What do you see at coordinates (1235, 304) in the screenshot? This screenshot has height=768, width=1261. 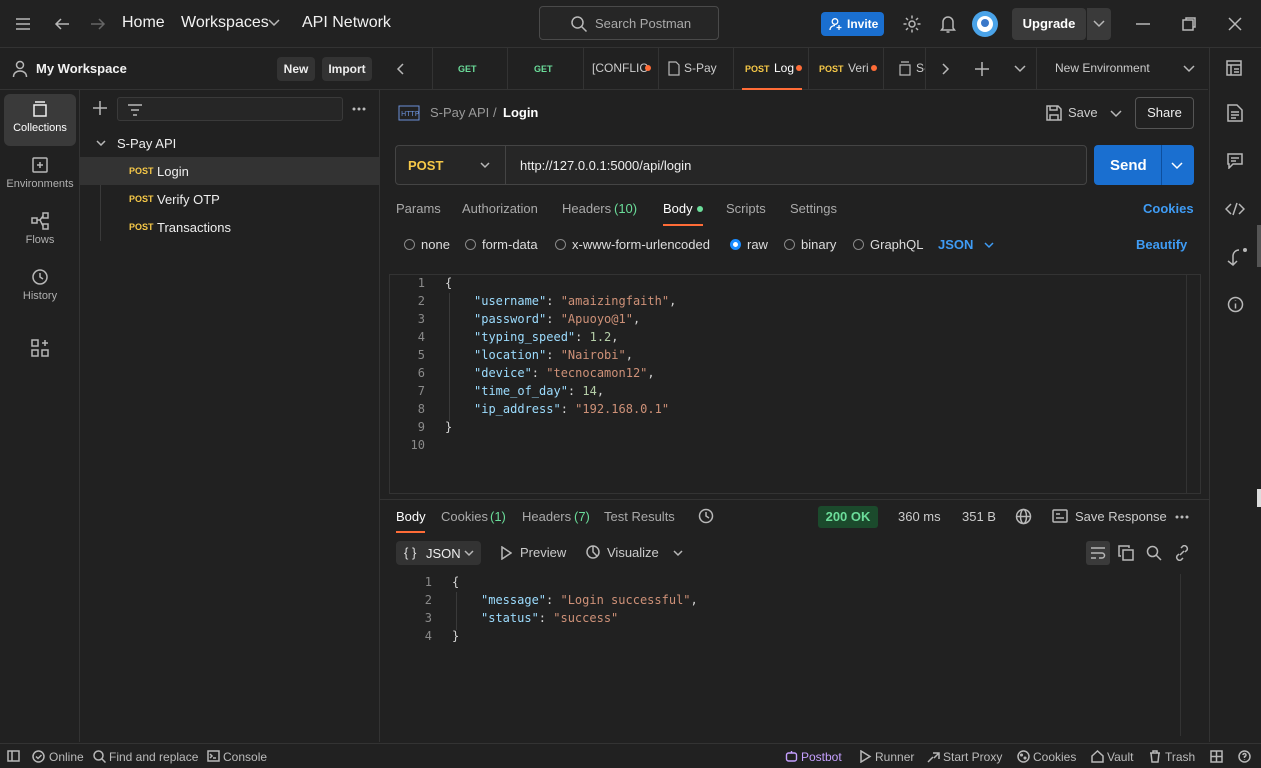 I see `info-icon` at bounding box center [1235, 304].